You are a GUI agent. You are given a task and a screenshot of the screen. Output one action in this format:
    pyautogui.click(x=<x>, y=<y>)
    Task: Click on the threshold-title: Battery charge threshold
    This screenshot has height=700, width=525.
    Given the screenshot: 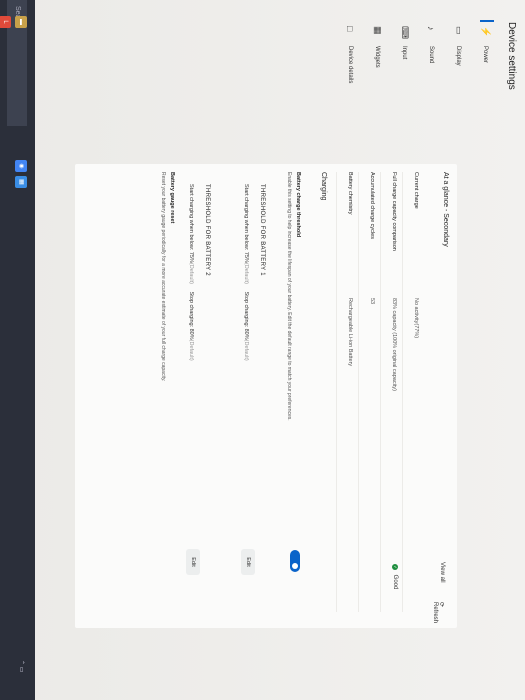 What is the action you would take?
    pyautogui.click(x=298, y=205)
    